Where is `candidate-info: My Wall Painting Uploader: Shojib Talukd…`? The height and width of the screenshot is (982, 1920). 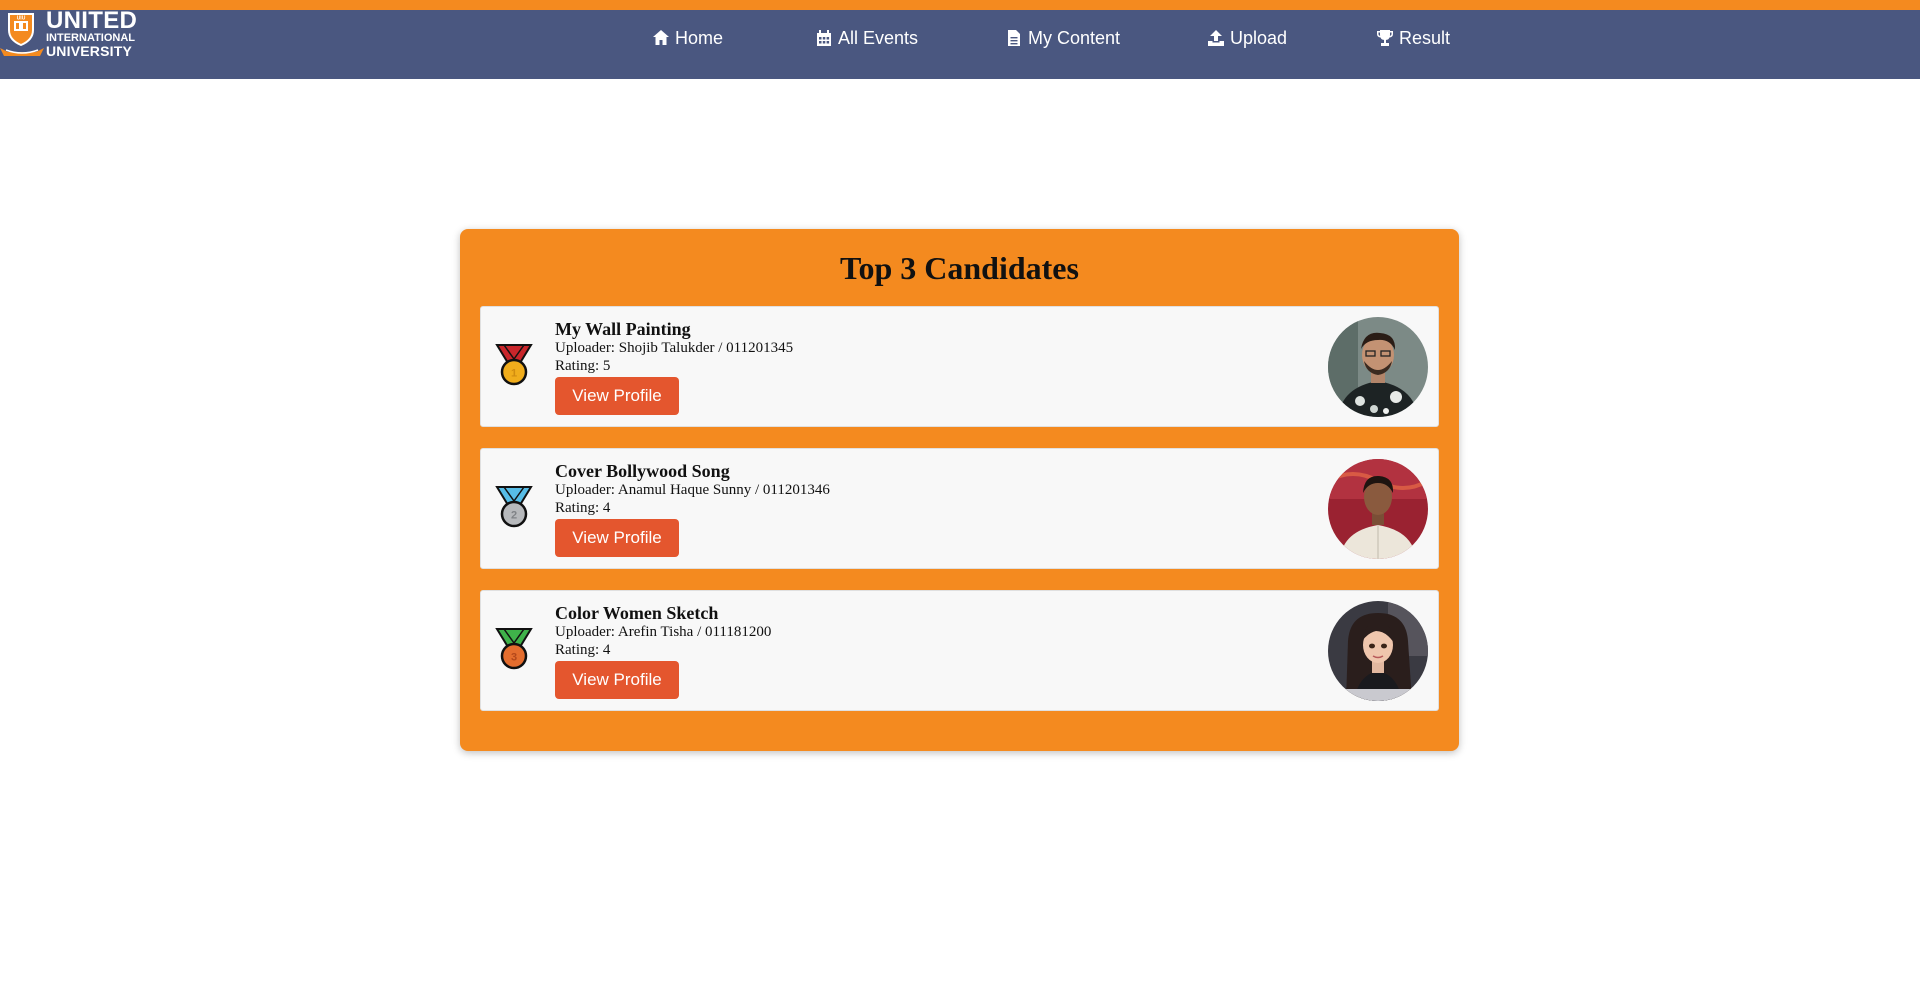
candidate-info: My Wall Painting Uploader: Shojib Talukd… is located at coordinates (674, 367).